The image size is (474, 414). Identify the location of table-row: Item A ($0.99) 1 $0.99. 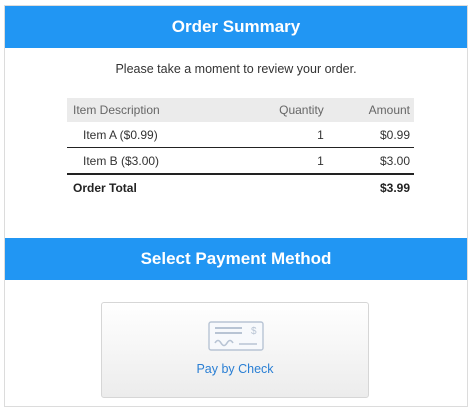
(240, 135).